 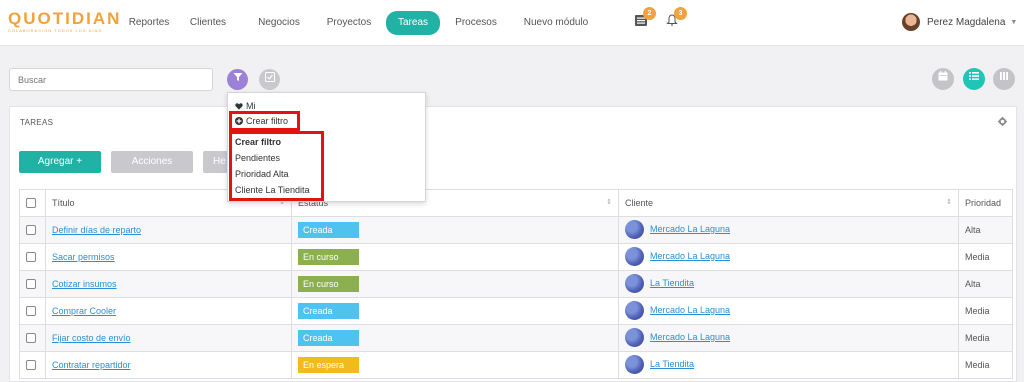 What do you see at coordinates (788, 203) in the screenshot?
I see `header-client: Cliente ⇕` at bounding box center [788, 203].